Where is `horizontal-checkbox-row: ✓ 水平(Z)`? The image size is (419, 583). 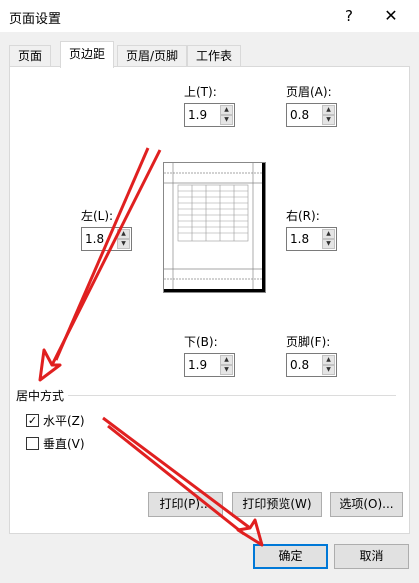 horizontal-checkbox-row: ✓ 水平(Z) is located at coordinates (55, 420).